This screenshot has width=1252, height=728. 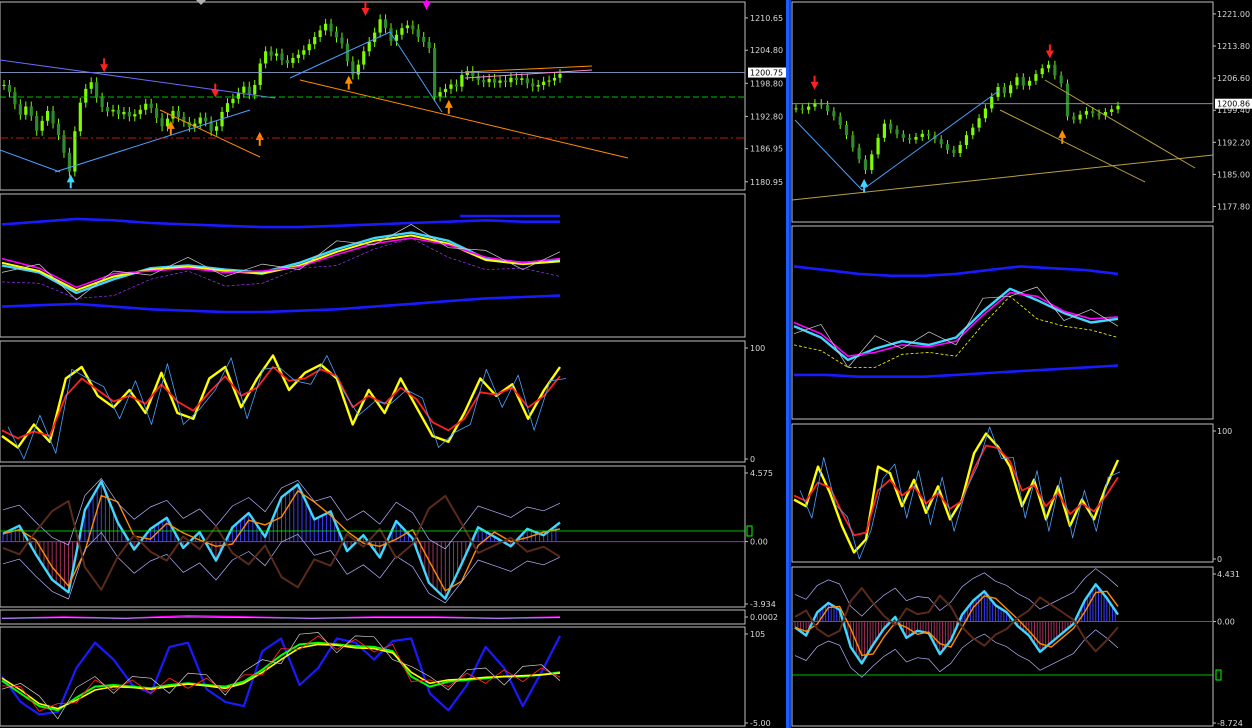 I want to click on right-price-tick-label: 1185.00, so click(x=1233, y=174).